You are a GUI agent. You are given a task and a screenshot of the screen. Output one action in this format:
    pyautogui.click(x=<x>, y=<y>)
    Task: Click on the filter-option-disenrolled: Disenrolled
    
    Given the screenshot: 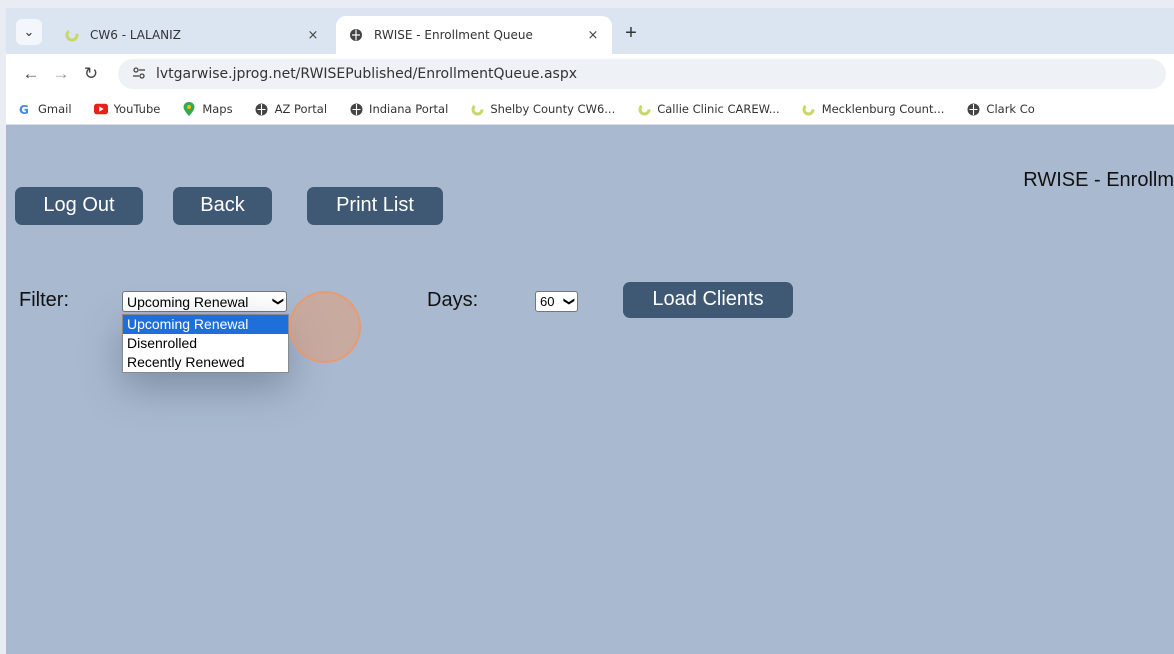 What is the action you would take?
    pyautogui.click(x=205, y=343)
    